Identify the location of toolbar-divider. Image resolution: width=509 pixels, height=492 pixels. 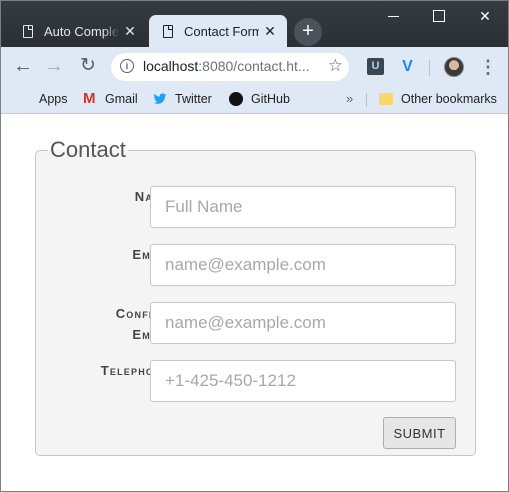
(429, 68).